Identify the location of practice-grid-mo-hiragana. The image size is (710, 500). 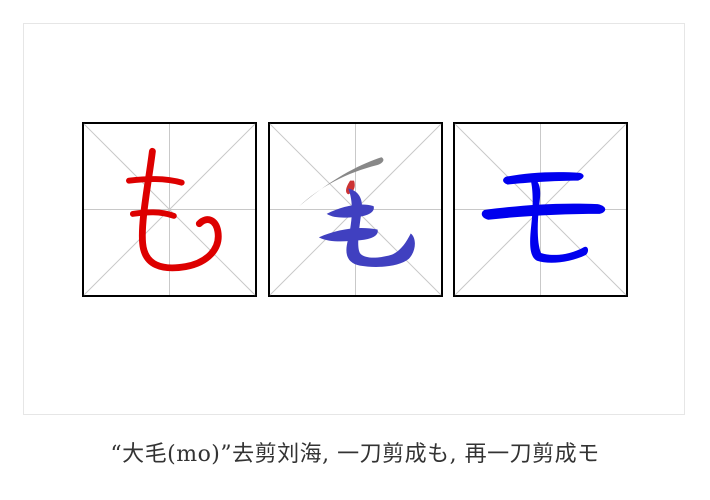
(169, 209).